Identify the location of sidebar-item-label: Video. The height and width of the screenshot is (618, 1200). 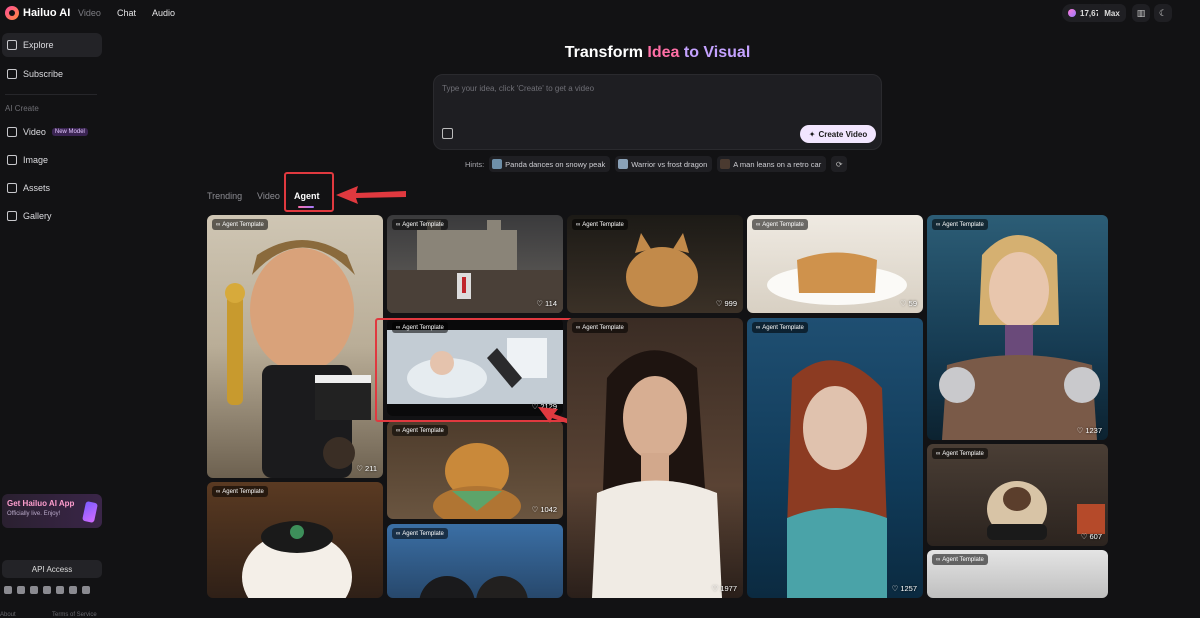
(34, 132).